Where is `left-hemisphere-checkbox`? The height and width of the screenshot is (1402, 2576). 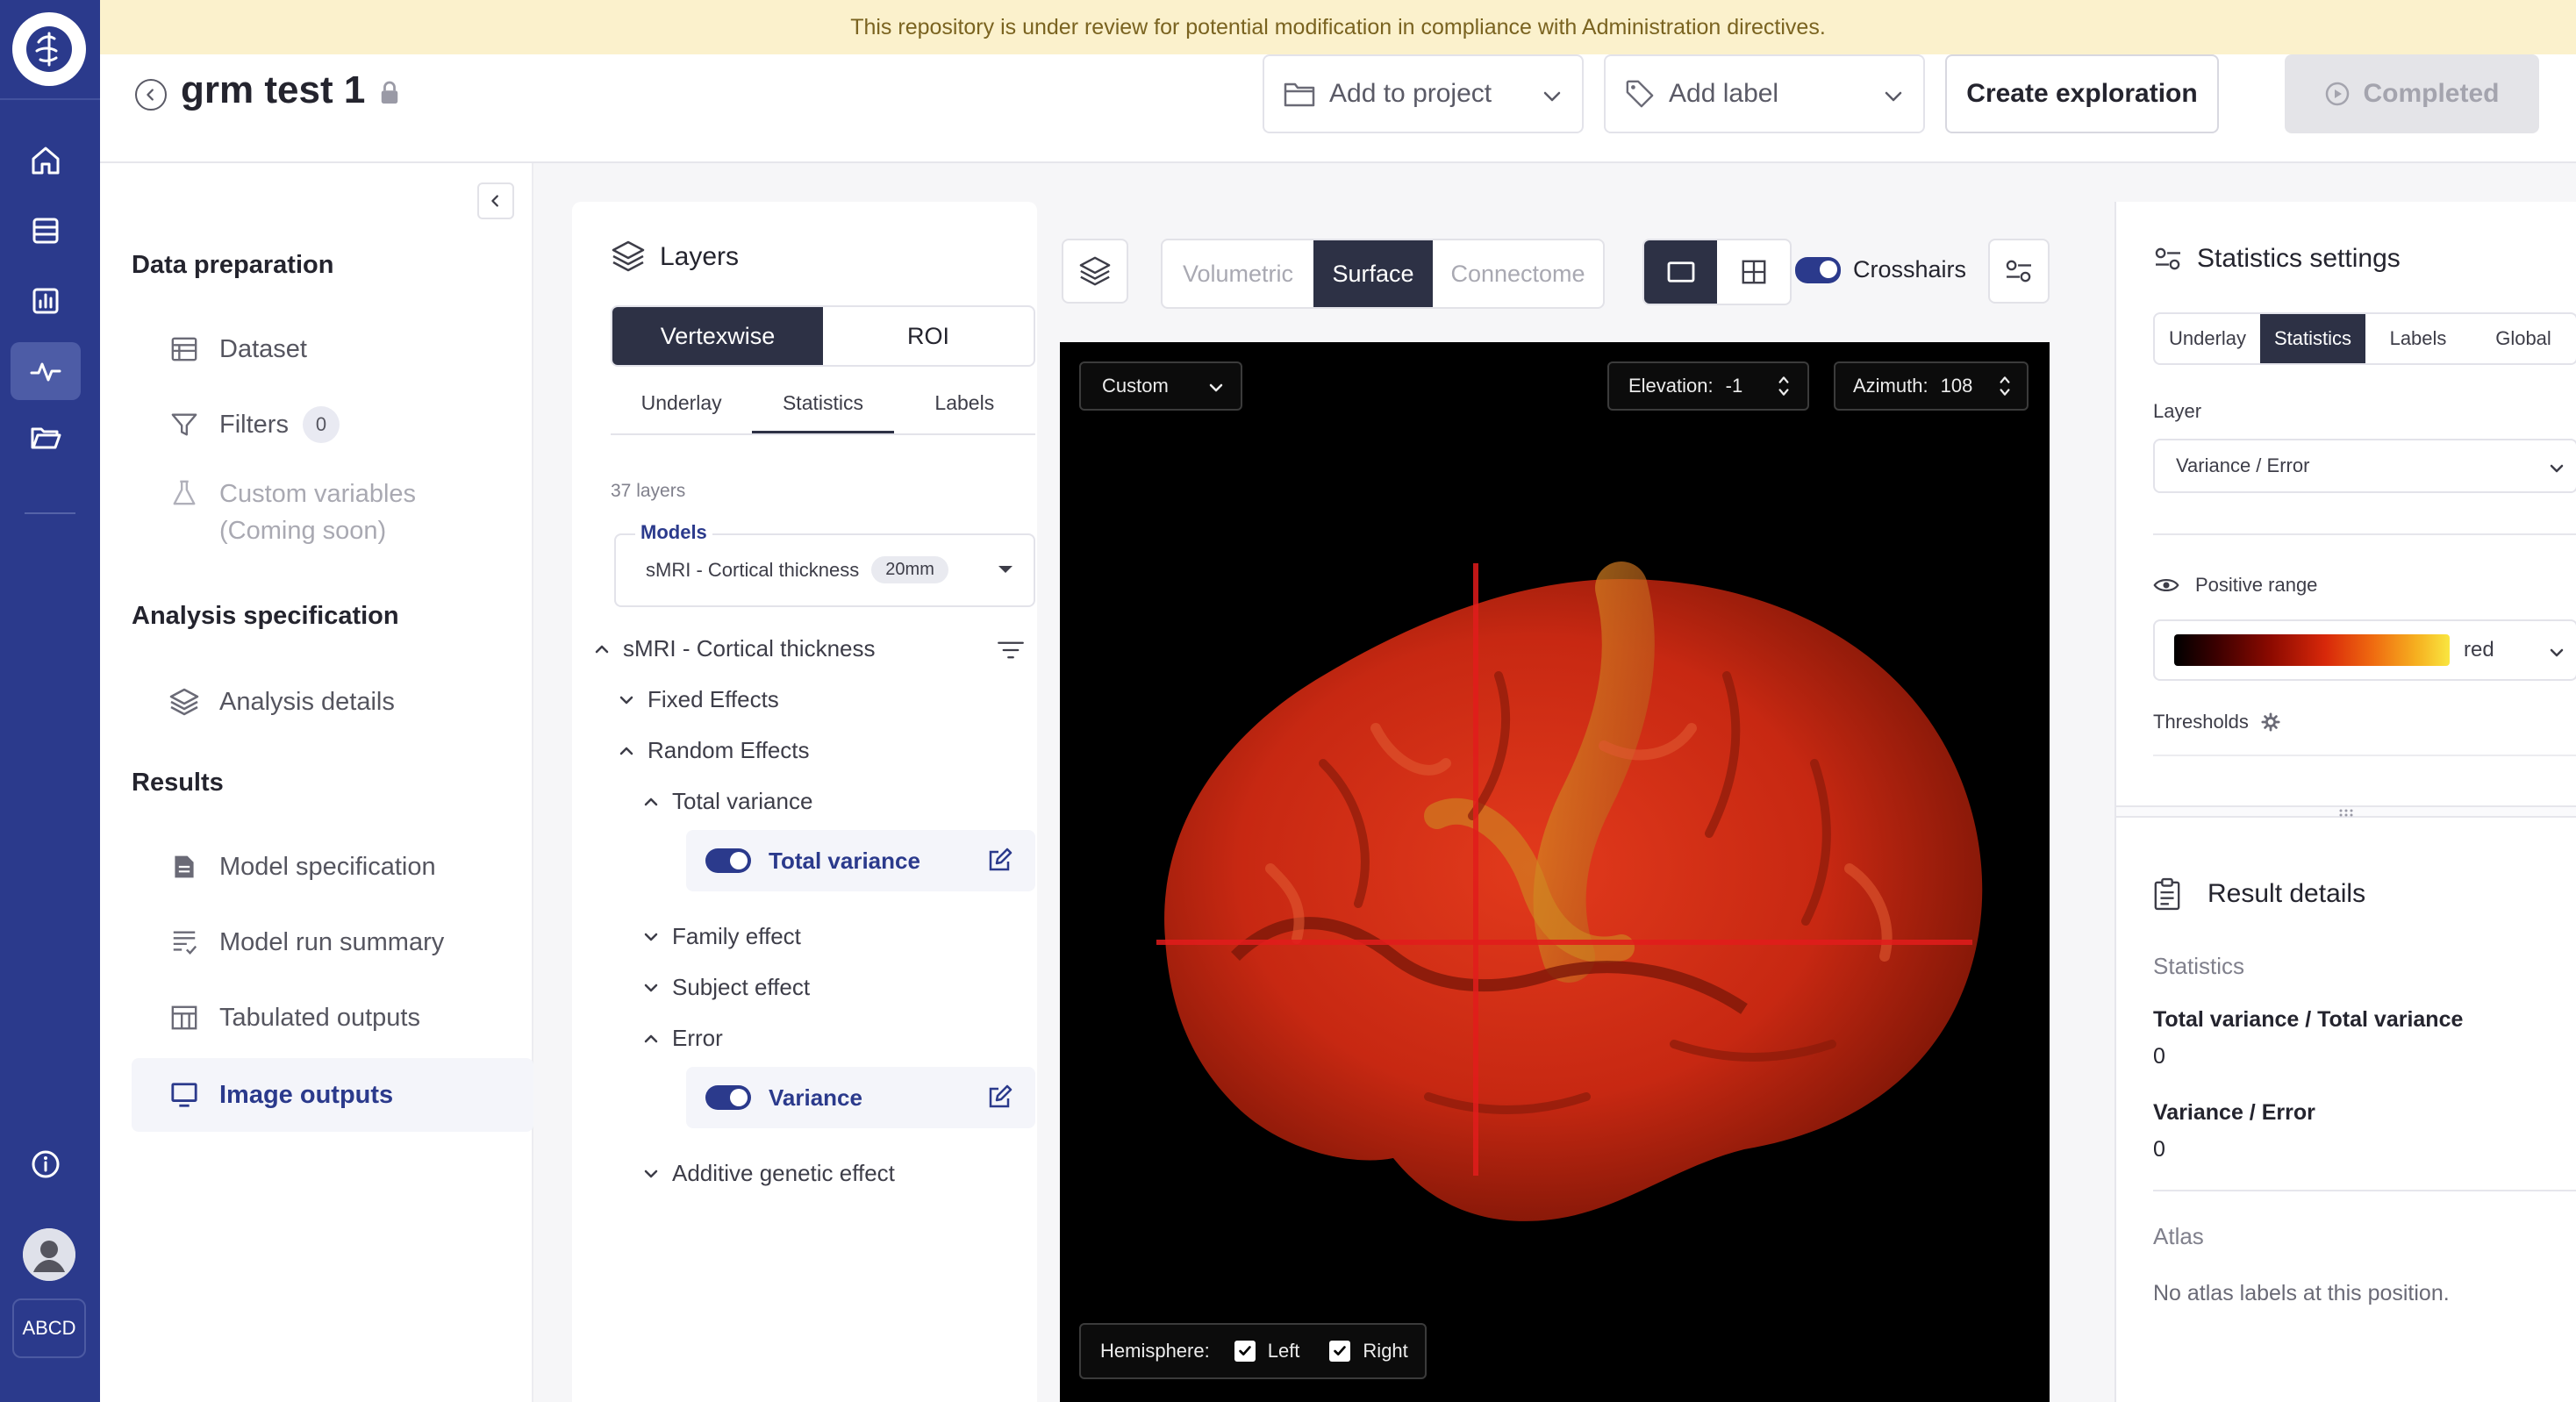 left-hemisphere-checkbox is located at coordinates (1245, 1351).